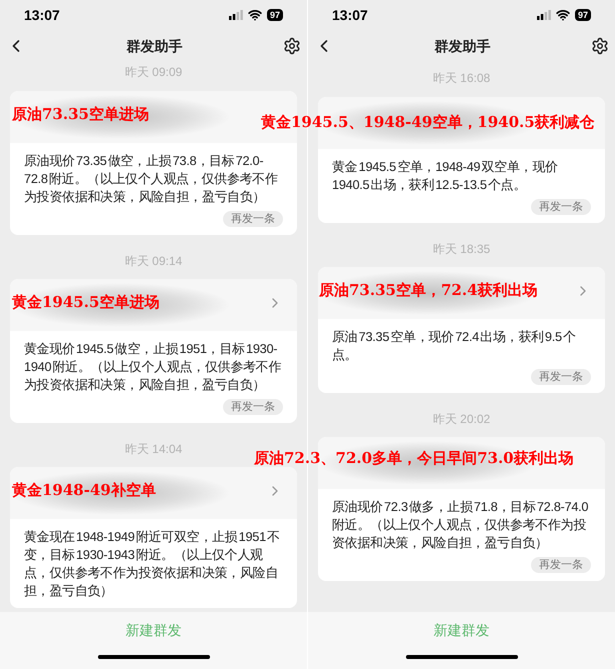 The height and width of the screenshot is (669, 615). I want to click on message-time: 昨天 20:02, so click(461, 419).